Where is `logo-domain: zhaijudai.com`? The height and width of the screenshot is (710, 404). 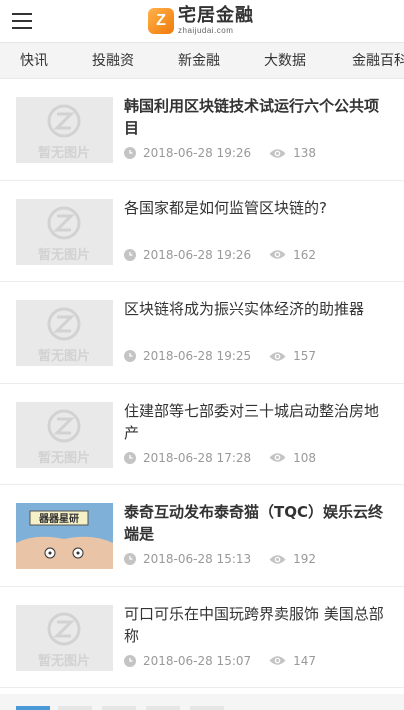
logo-domain: zhaijudai.com is located at coordinates (206, 30).